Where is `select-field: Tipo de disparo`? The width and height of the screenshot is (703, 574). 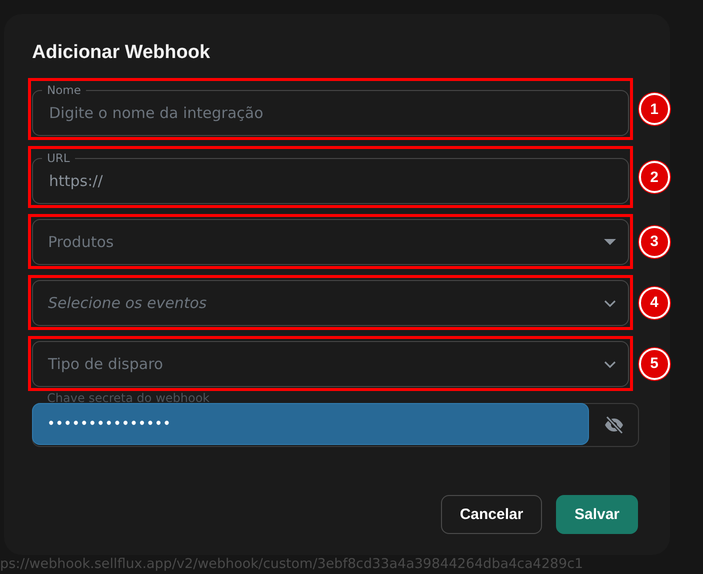 select-field: Tipo de disparo is located at coordinates (330, 364).